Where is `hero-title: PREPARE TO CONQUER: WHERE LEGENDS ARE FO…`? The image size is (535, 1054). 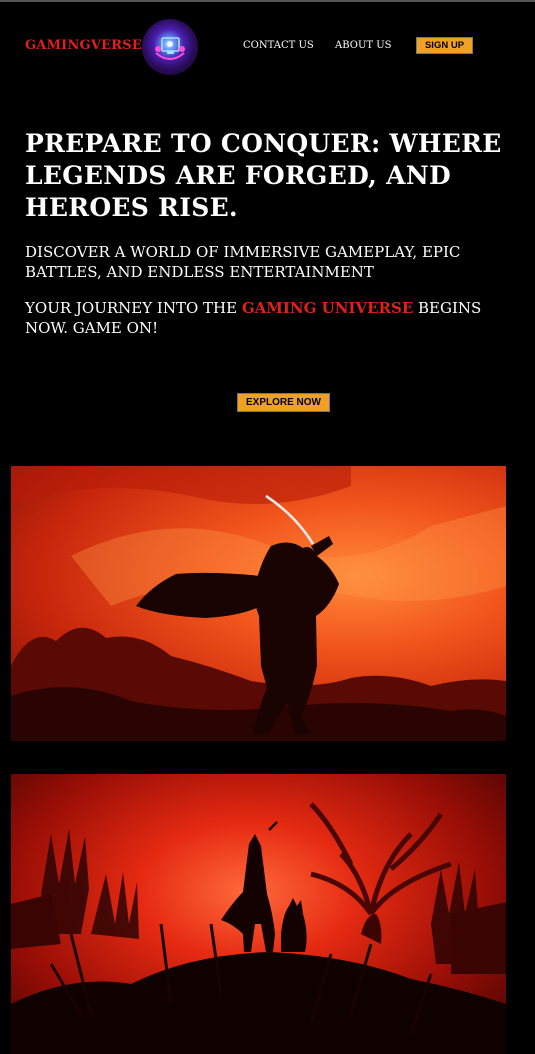
hero-title: PREPARE TO CONQUER: WHERE LEGENDS ARE FO… is located at coordinates (263, 175).